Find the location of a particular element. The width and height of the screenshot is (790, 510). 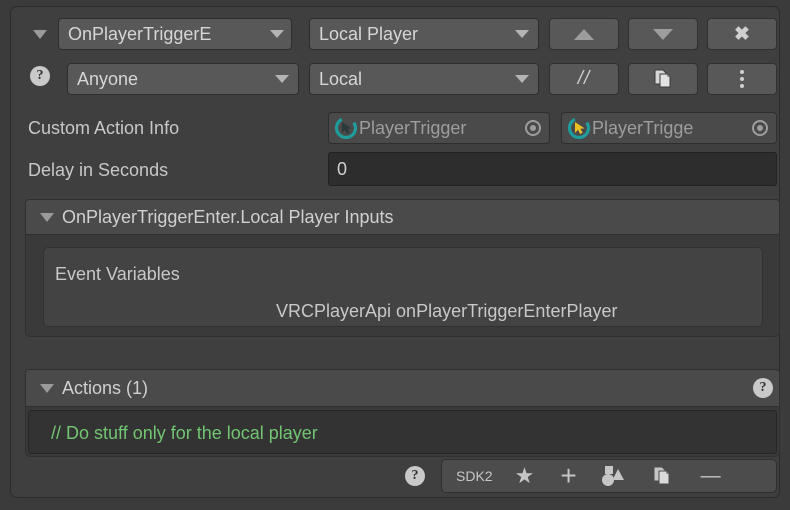

comment-button: // is located at coordinates (584, 79).